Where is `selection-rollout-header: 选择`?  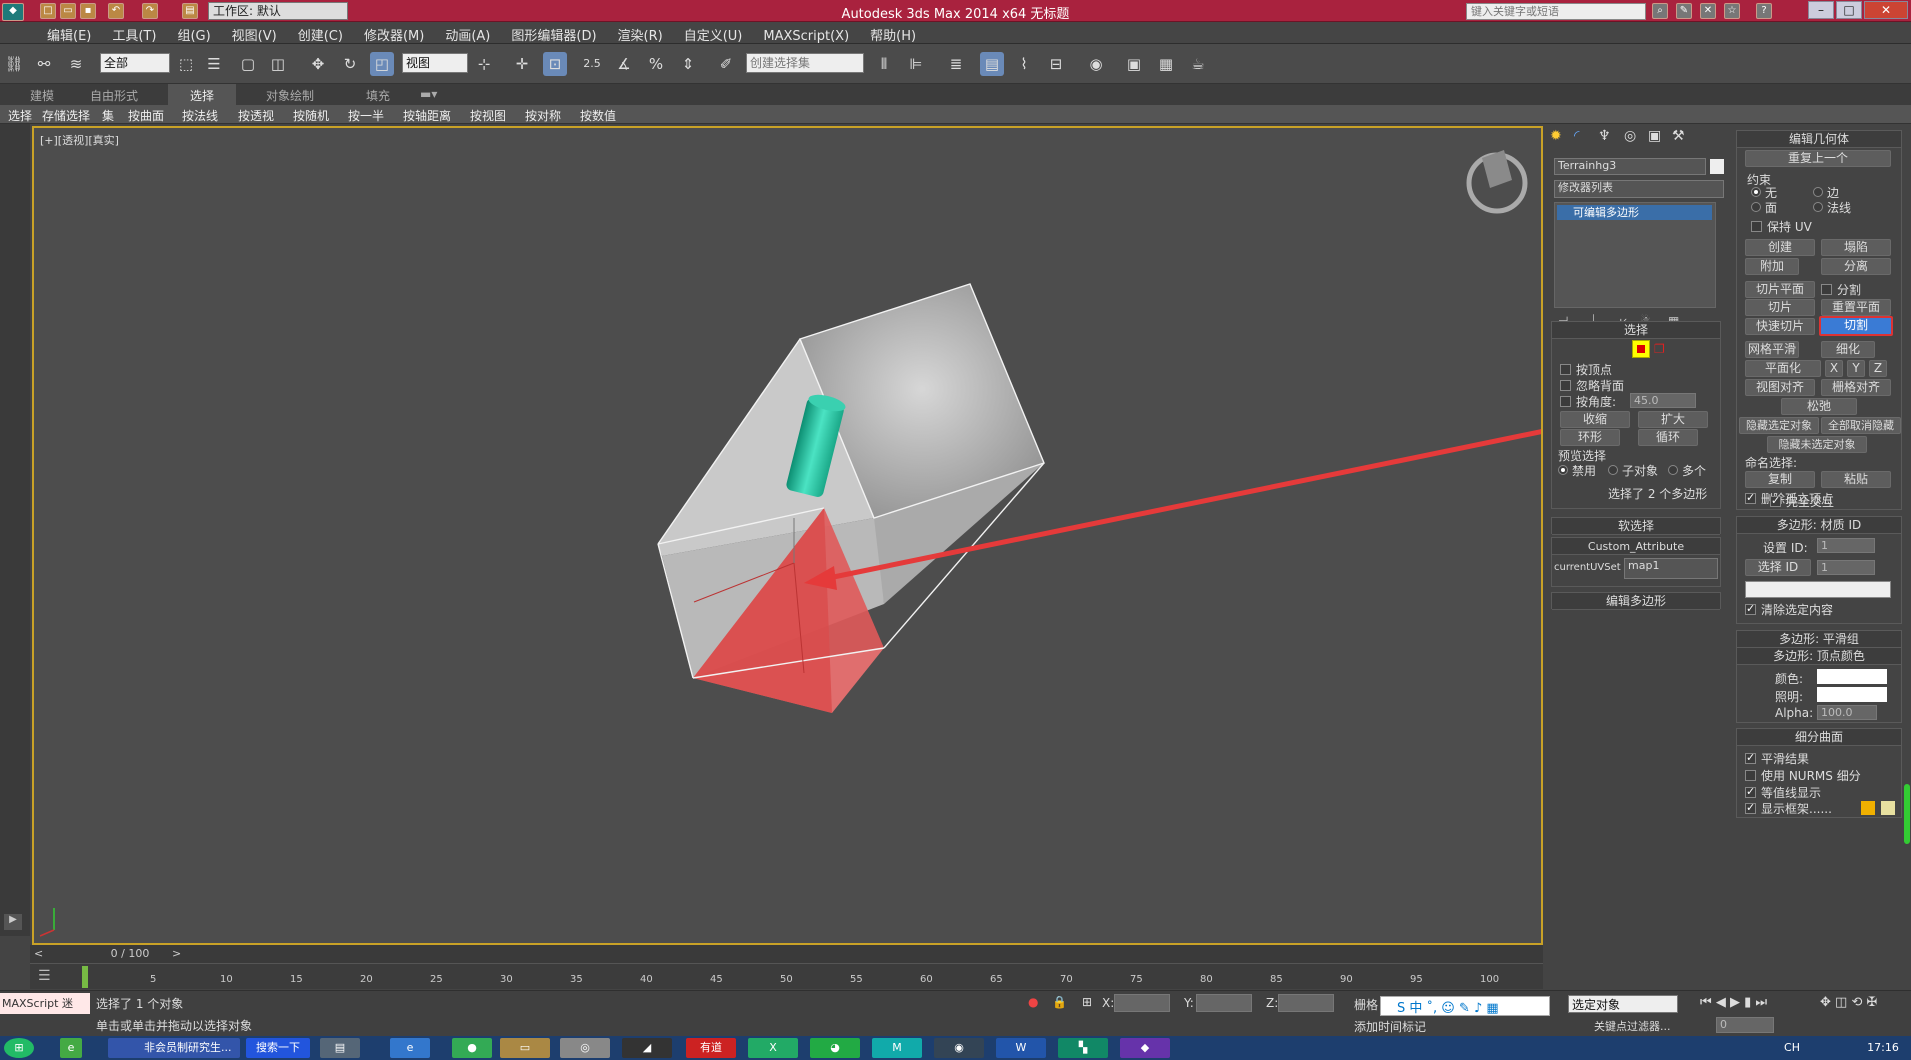
selection-rollout-header: 选择 is located at coordinates (1636, 330).